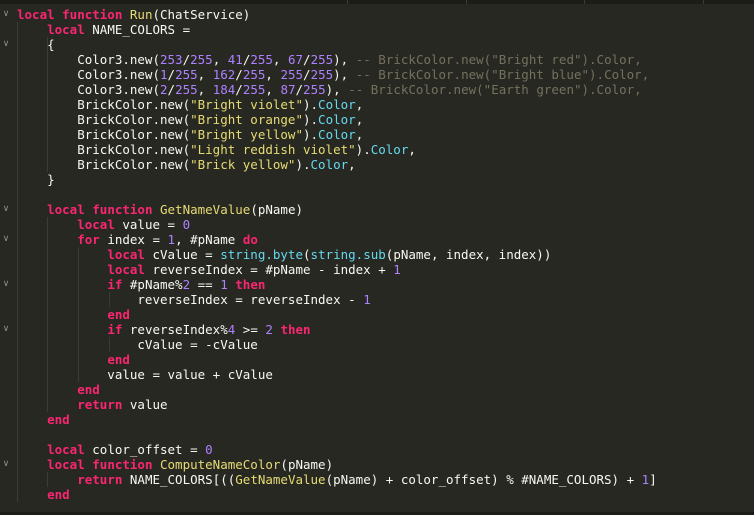 The height and width of the screenshot is (515, 754). I want to click on code-token: string.sub, so click(348, 254).